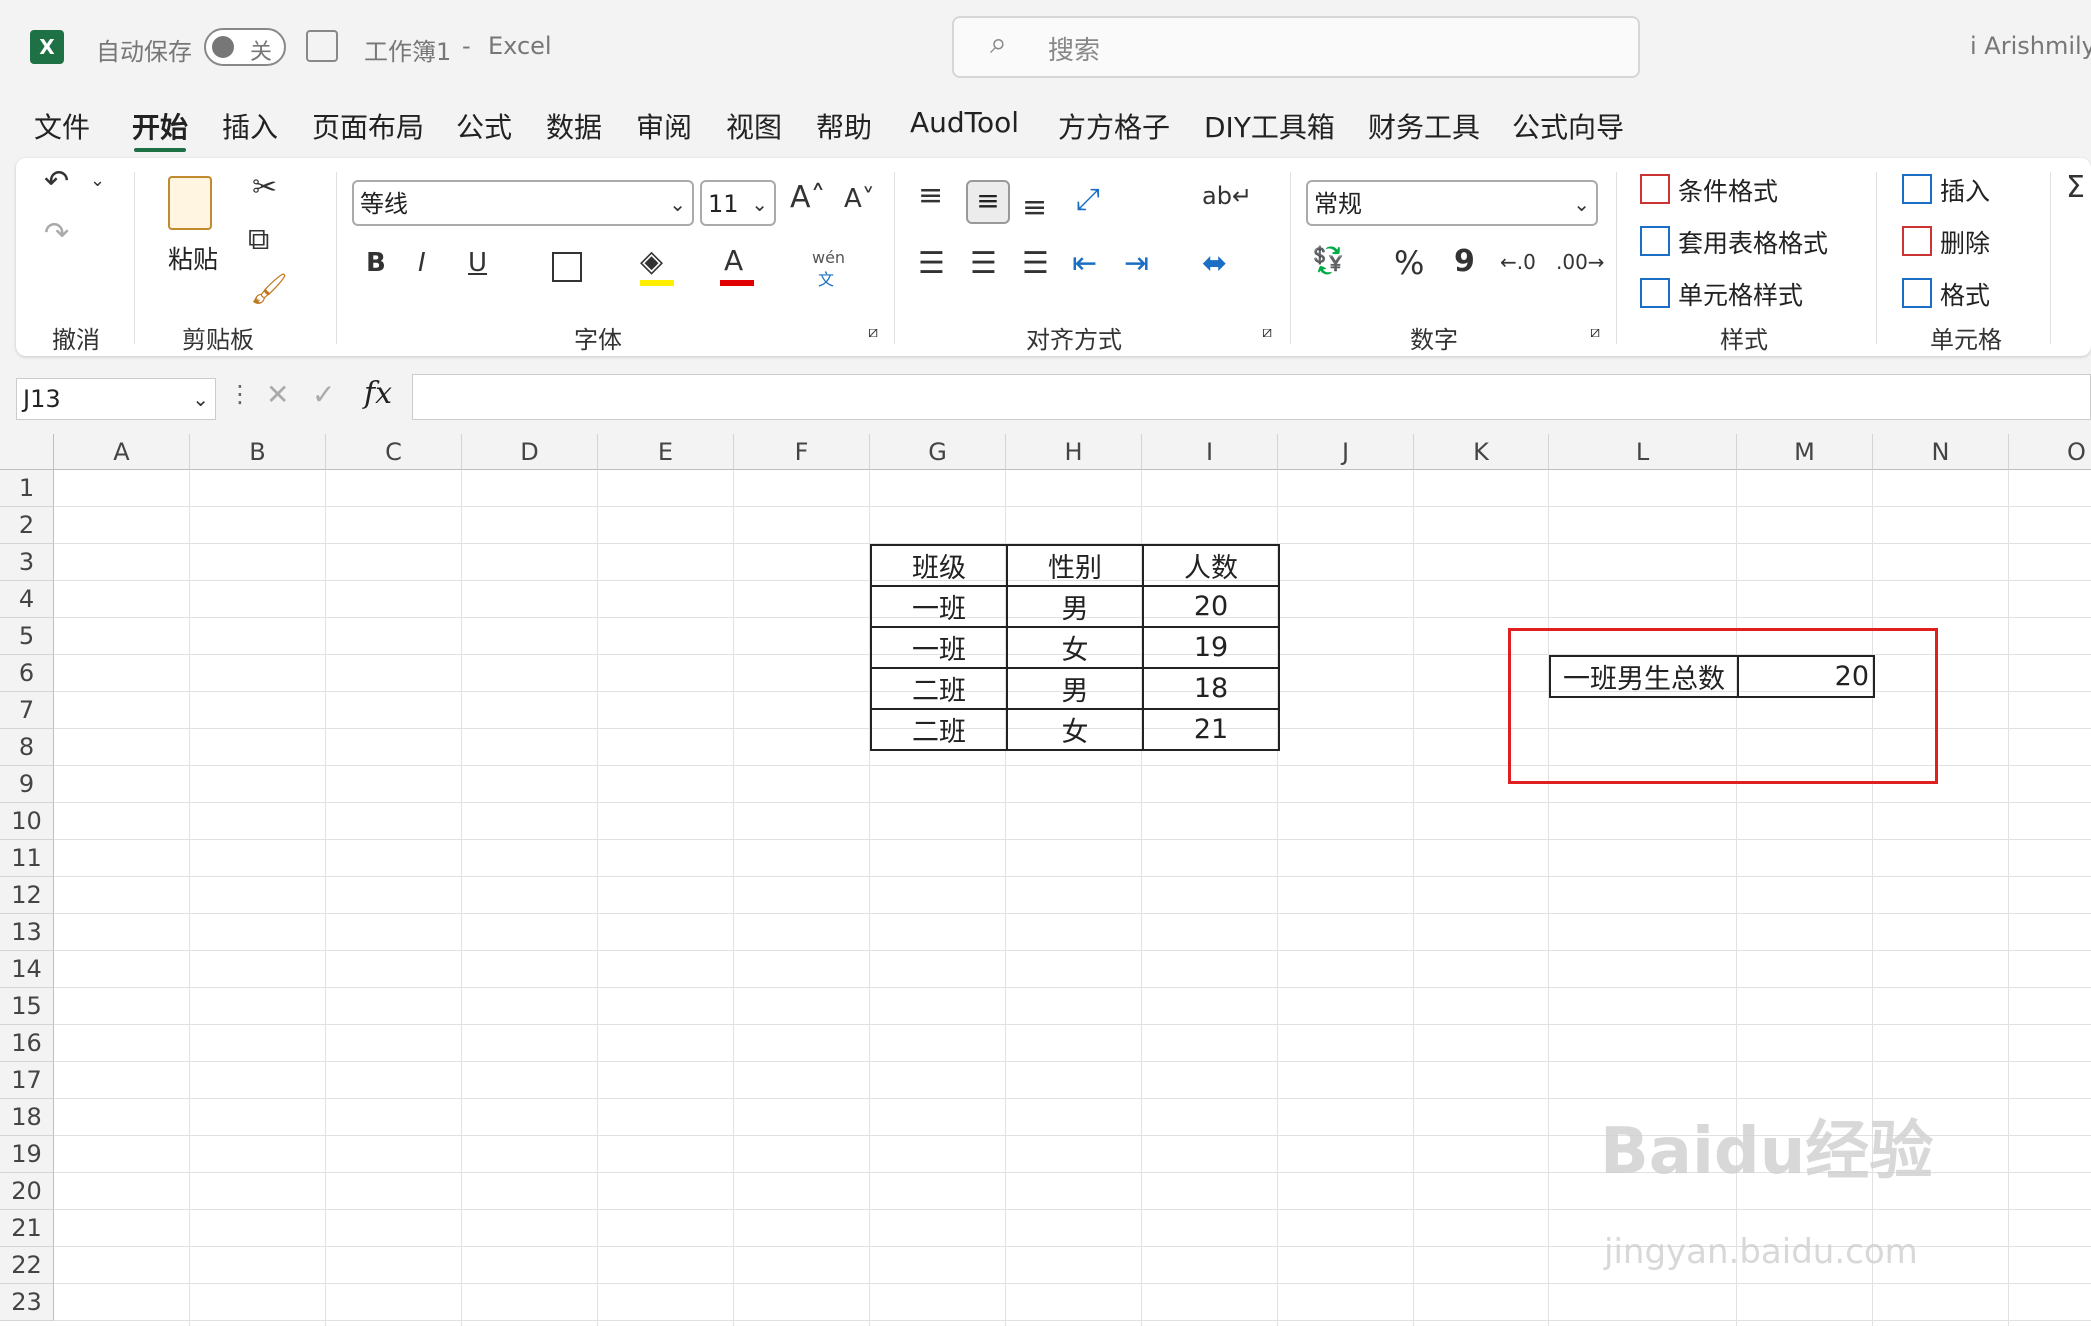  What do you see at coordinates (27, 1191) in the screenshot?
I see `row-header-20: 20` at bounding box center [27, 1191].